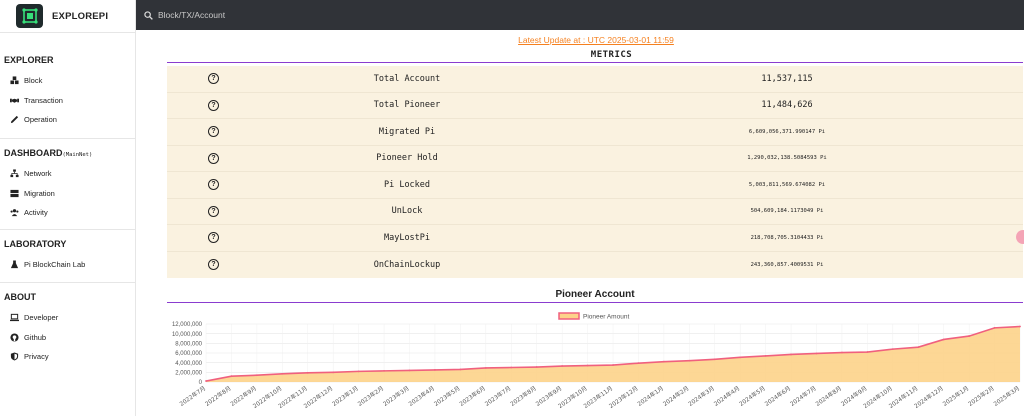 This screenshot has width=1024, height=416. I want to click on laptop-icon, so click(14, 318).